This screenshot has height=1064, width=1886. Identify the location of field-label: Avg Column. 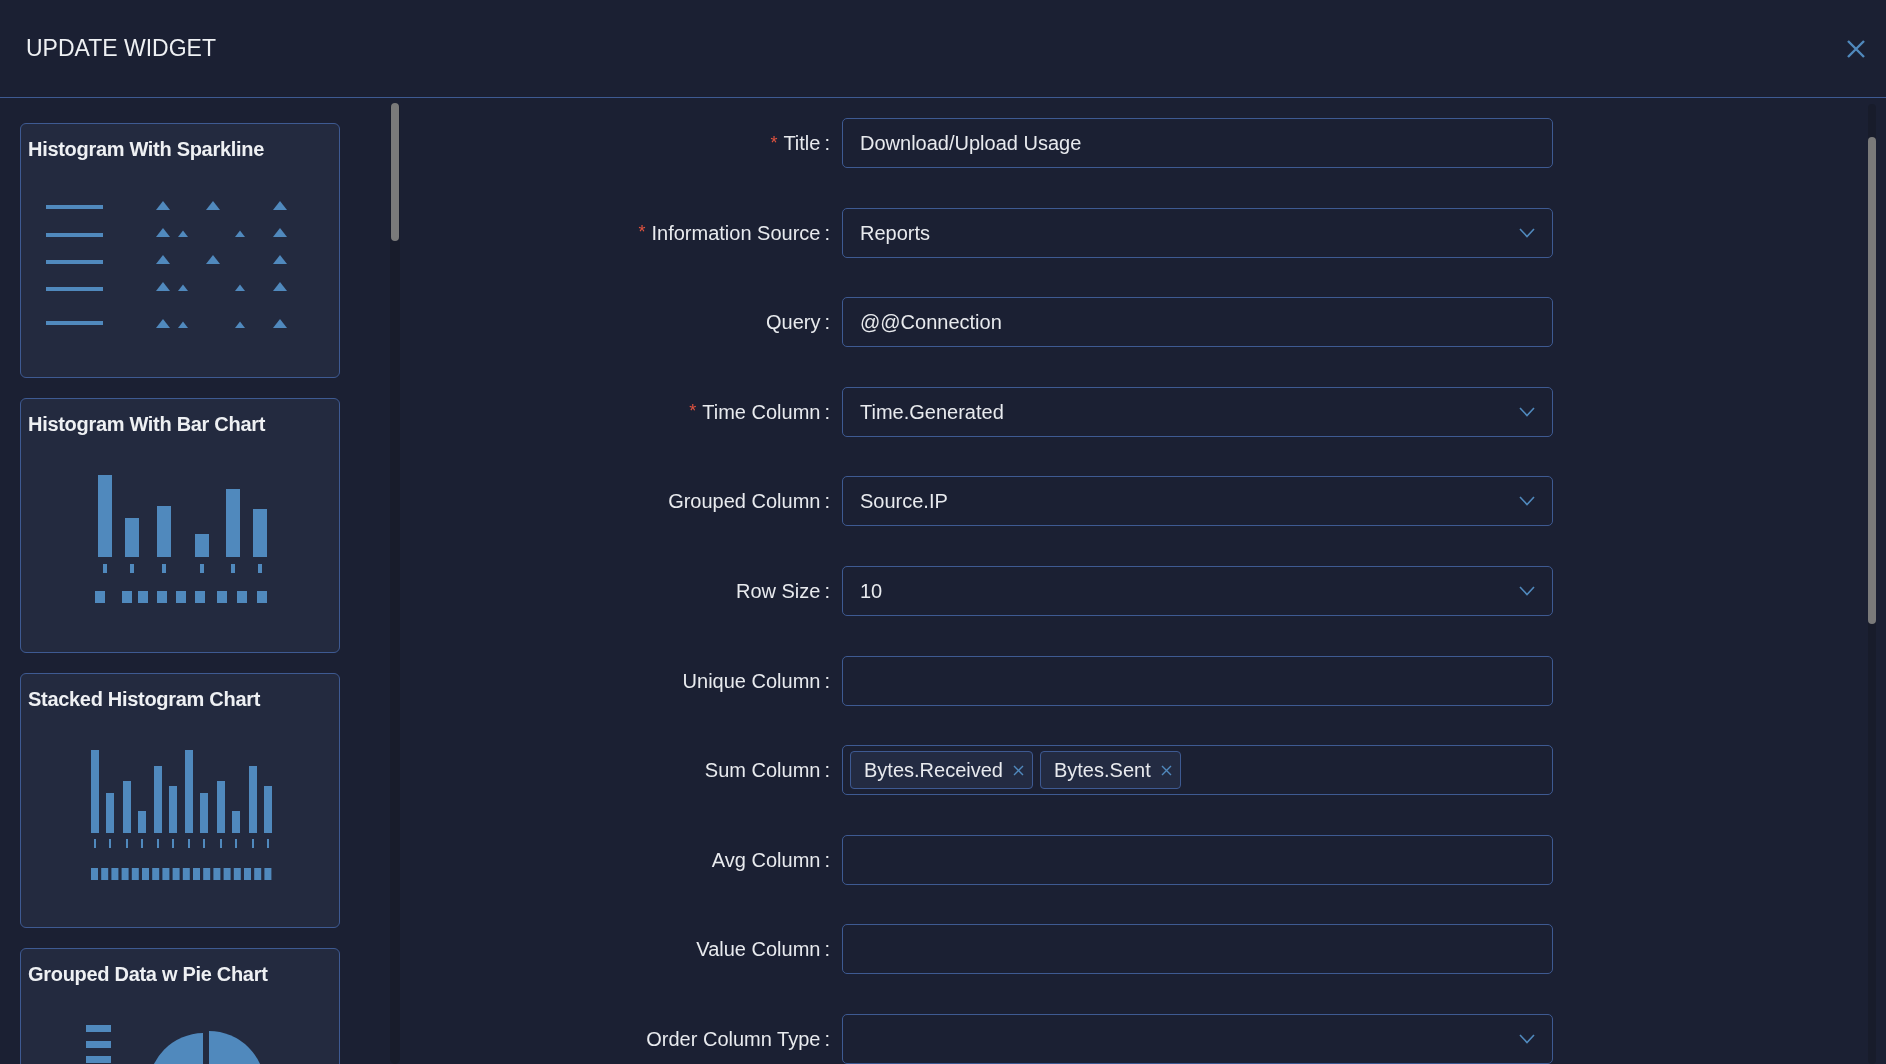
(766, 860).